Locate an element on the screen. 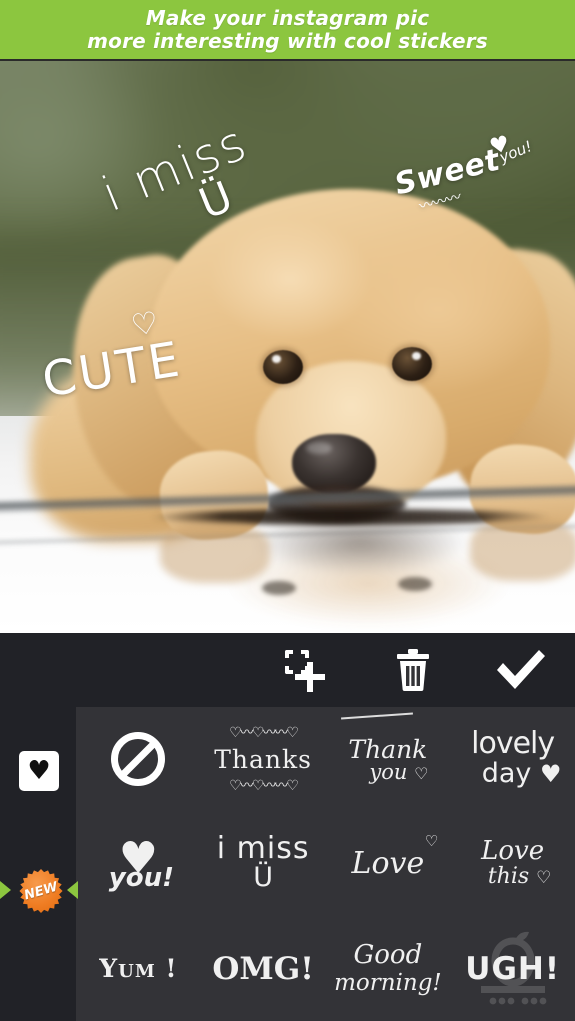 The height and width of the screenshot is (1021, 575). sticker-item-i-love-you: ♥ you! is located at coordinates (138, 864).